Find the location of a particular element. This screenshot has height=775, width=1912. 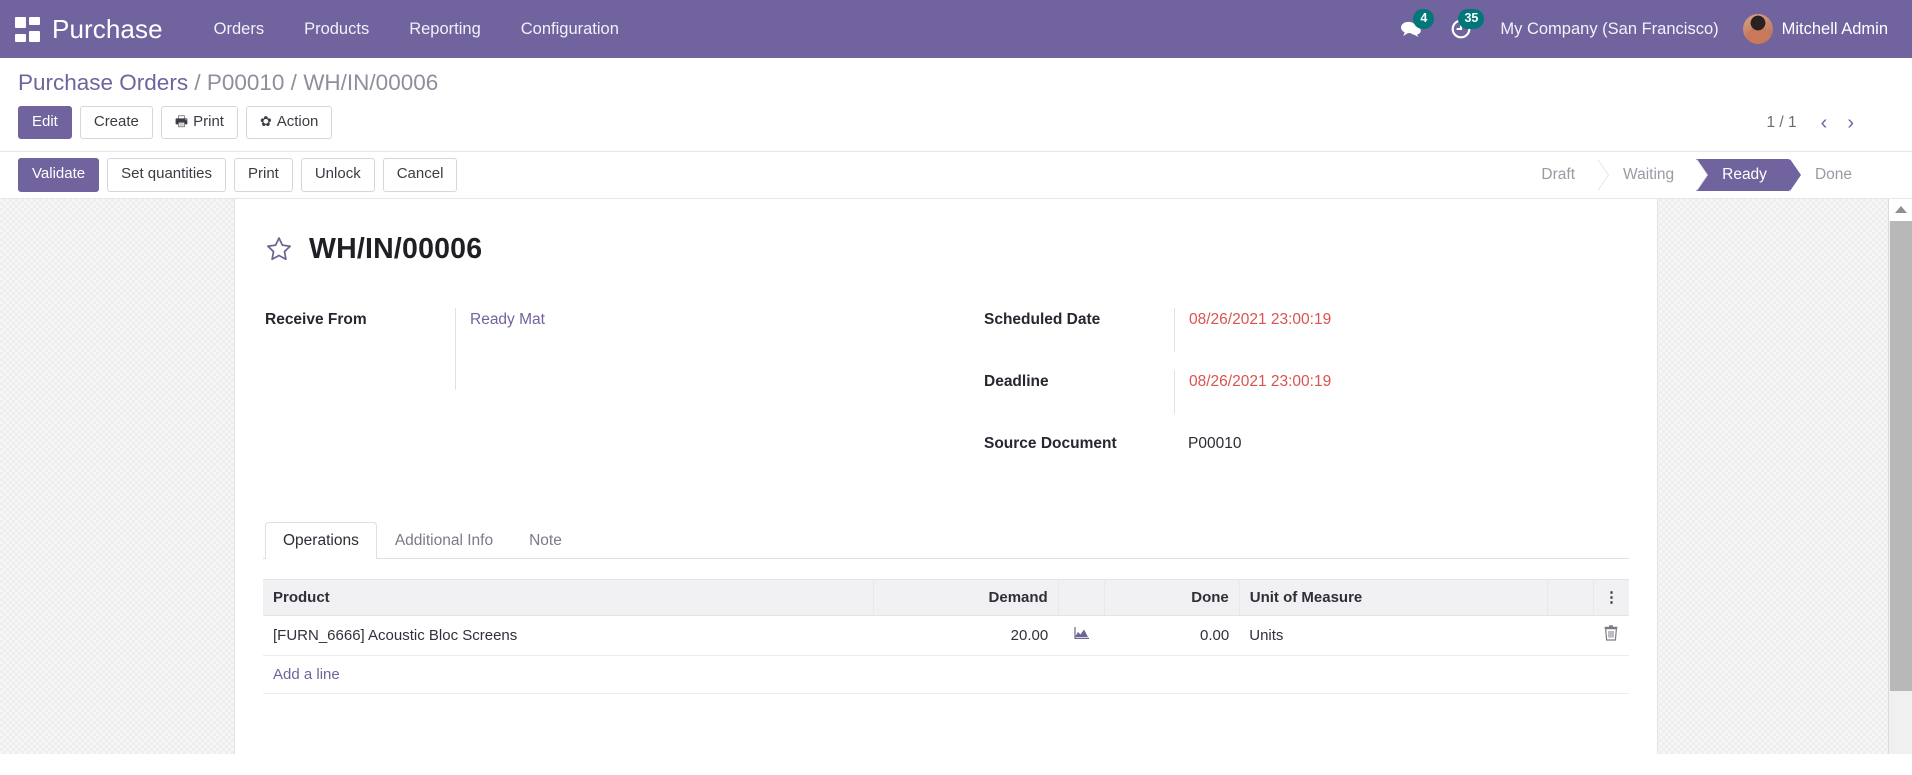

table-header-row: Product Demand Done Unit of Measure ⋮ is located at coordinates (946, 597).